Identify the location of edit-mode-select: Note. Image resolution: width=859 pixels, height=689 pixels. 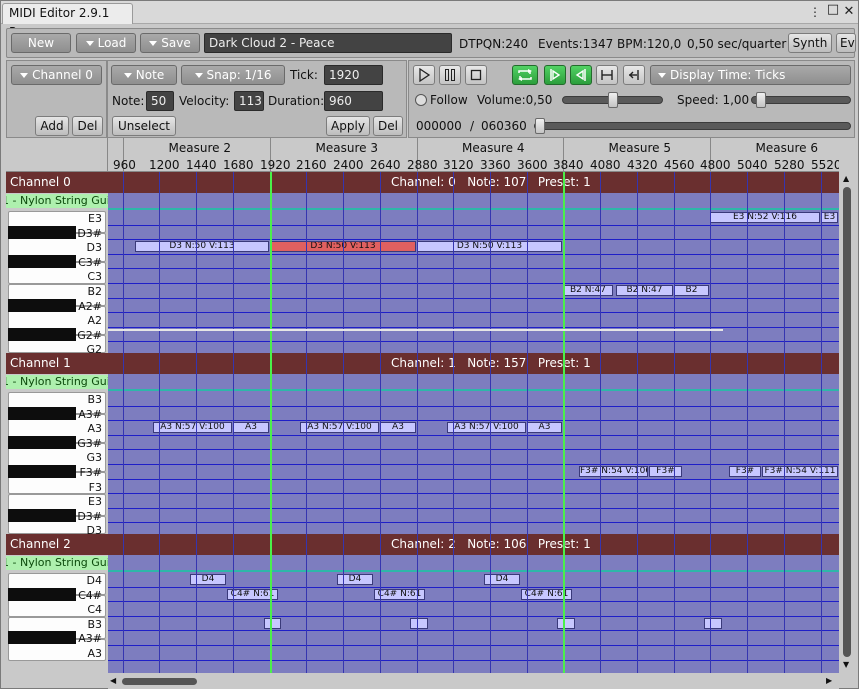
(144, 75).